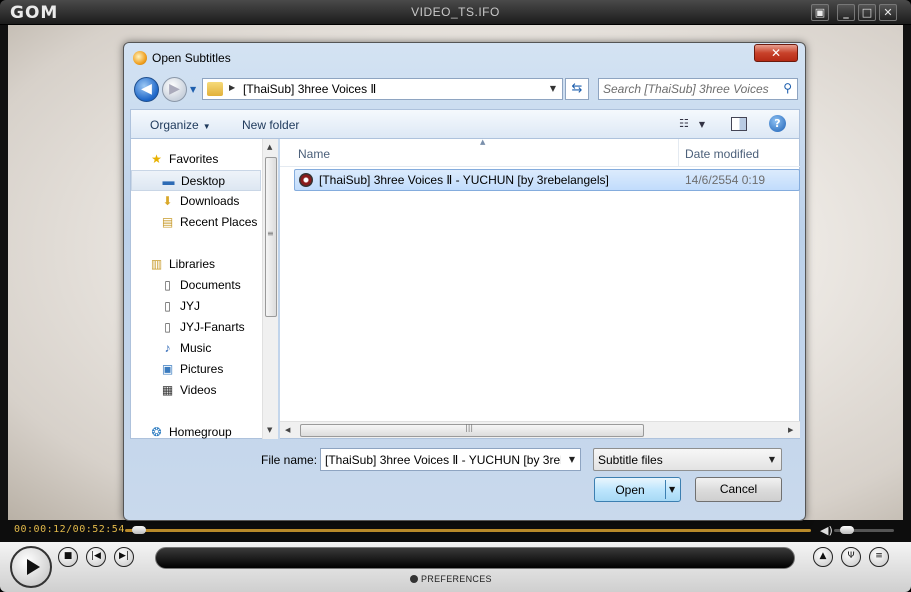 Image resolution: width=911 pixels, height=592 pixels. I want to click on nav-downloads: ⬇ Downloads, so click(196, 201).